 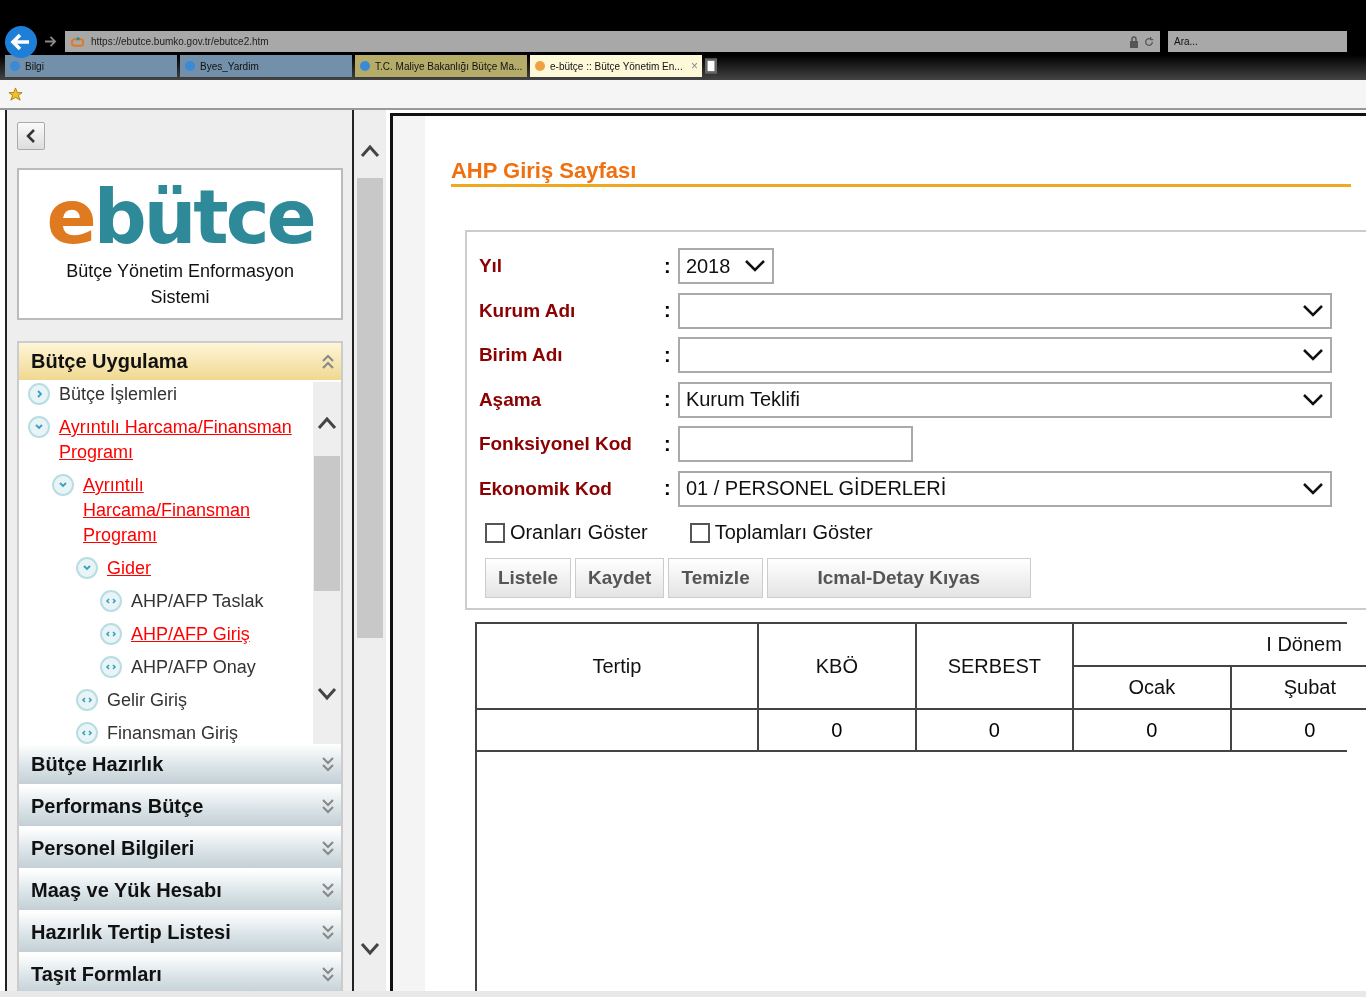 What do you see at coordinates (612, 41) in the screenshot?
I see `address-bar: https://ebutce.bumko.gov.tr/ebutce2.htm` at bounding box center [612, 41].